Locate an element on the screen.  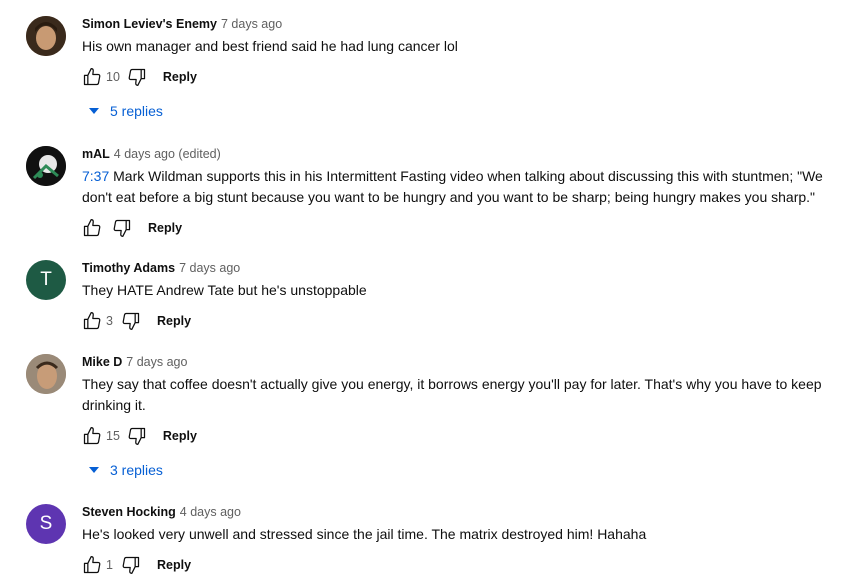
avatar-letter: S is located at coordinates (46, 523).